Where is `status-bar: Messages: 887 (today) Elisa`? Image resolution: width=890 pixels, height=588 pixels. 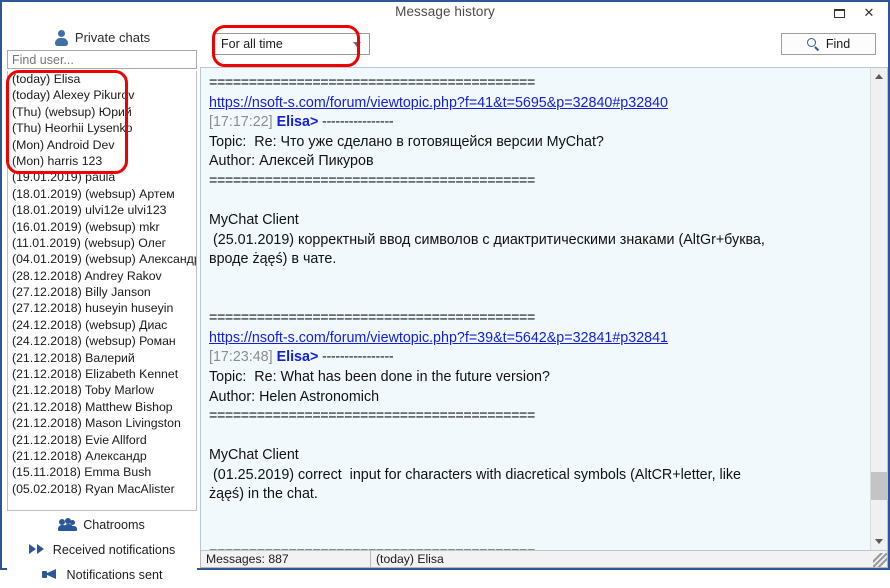 status-bar: Messages: 887 (today) Elisa is located at coordinates (544, 559).